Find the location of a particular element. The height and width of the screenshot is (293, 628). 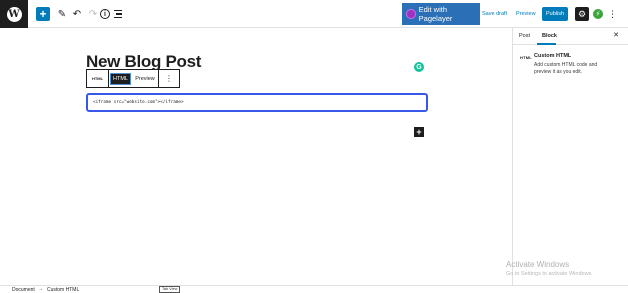

undo-icon: ↶ is located at coordinates (77, 14).